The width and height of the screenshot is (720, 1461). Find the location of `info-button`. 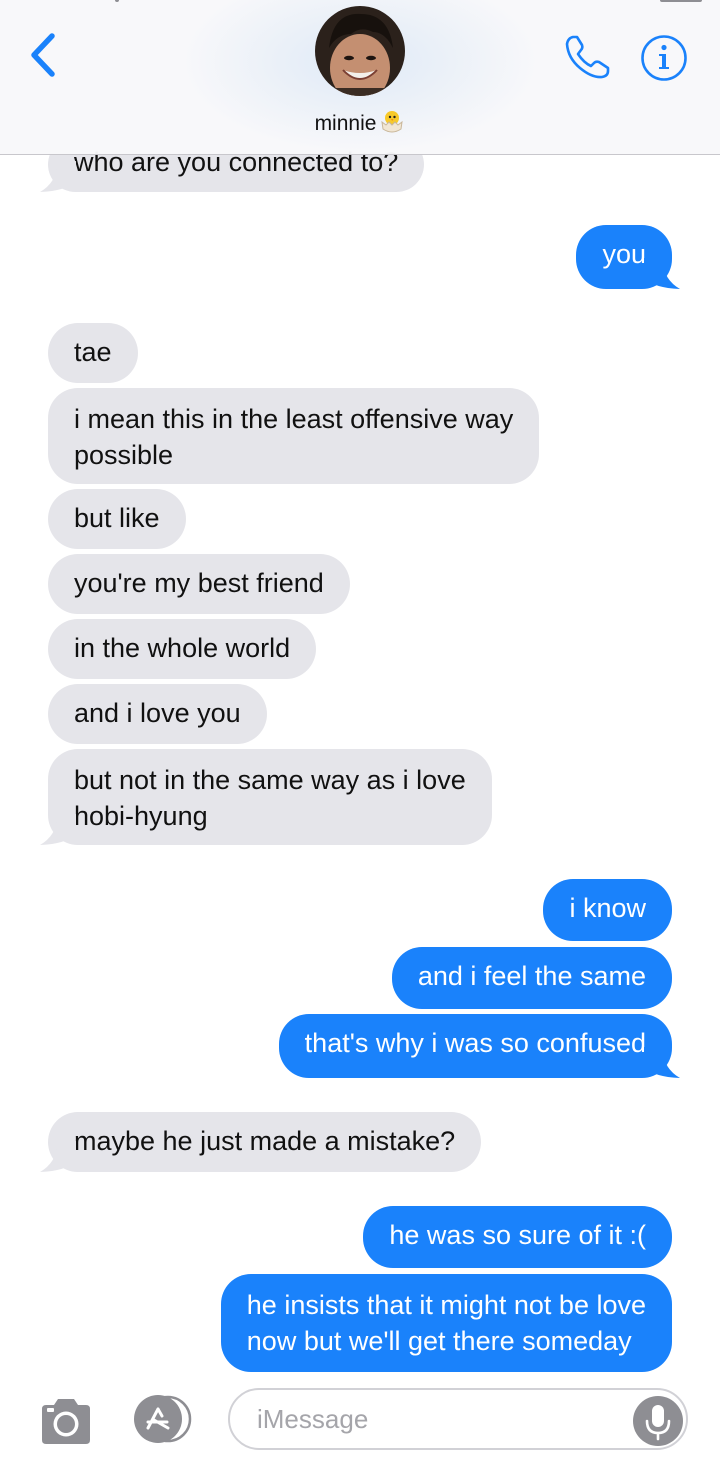

info-button is located at coordinates (664, 58).